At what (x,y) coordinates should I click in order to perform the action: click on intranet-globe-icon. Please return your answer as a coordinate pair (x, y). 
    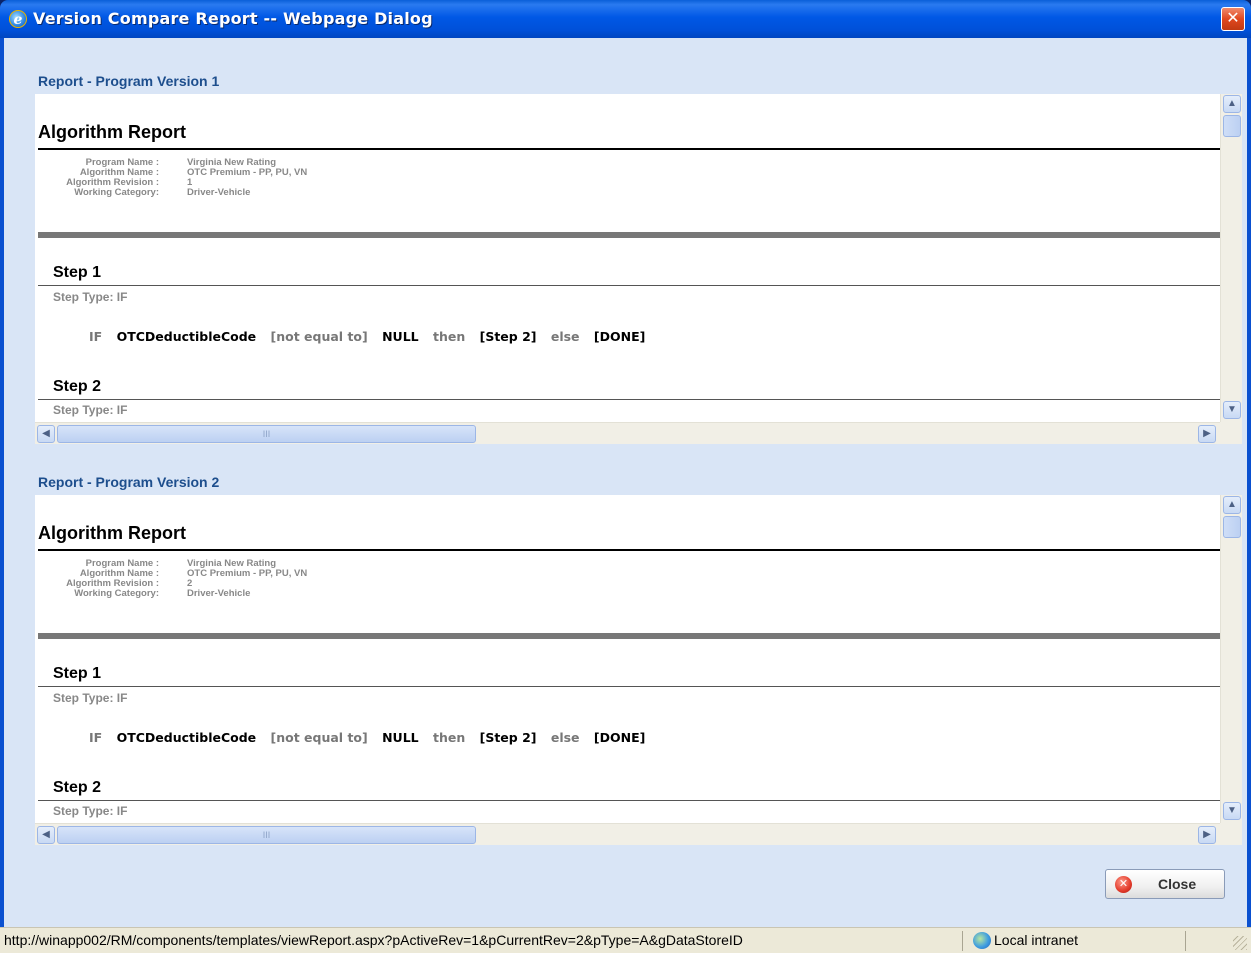
    Looking at the image, I should click on (982, 940).